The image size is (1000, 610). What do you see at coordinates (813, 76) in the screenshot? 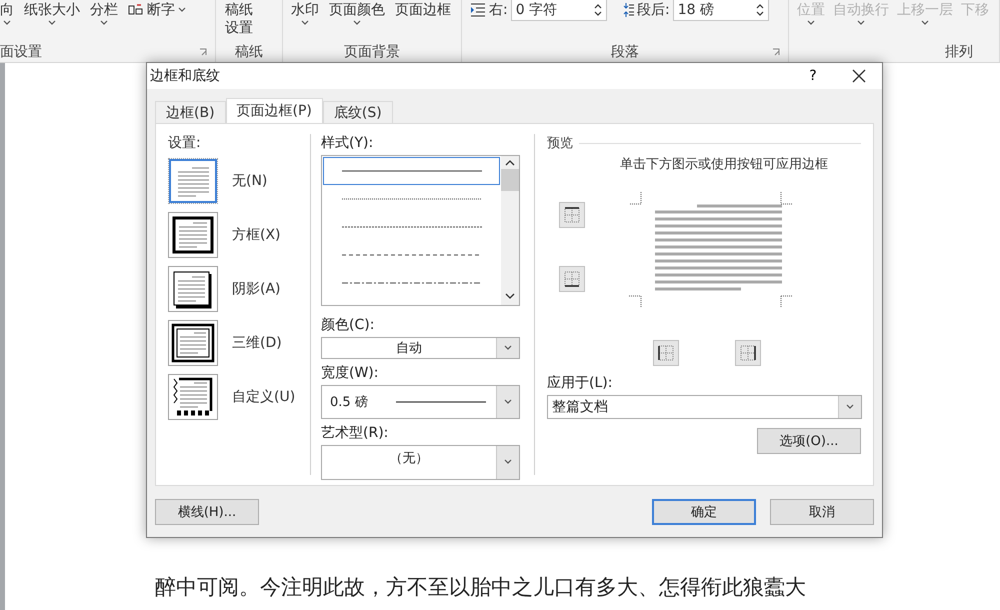
I see `help-button: ?` at bounding box center [813, 76].